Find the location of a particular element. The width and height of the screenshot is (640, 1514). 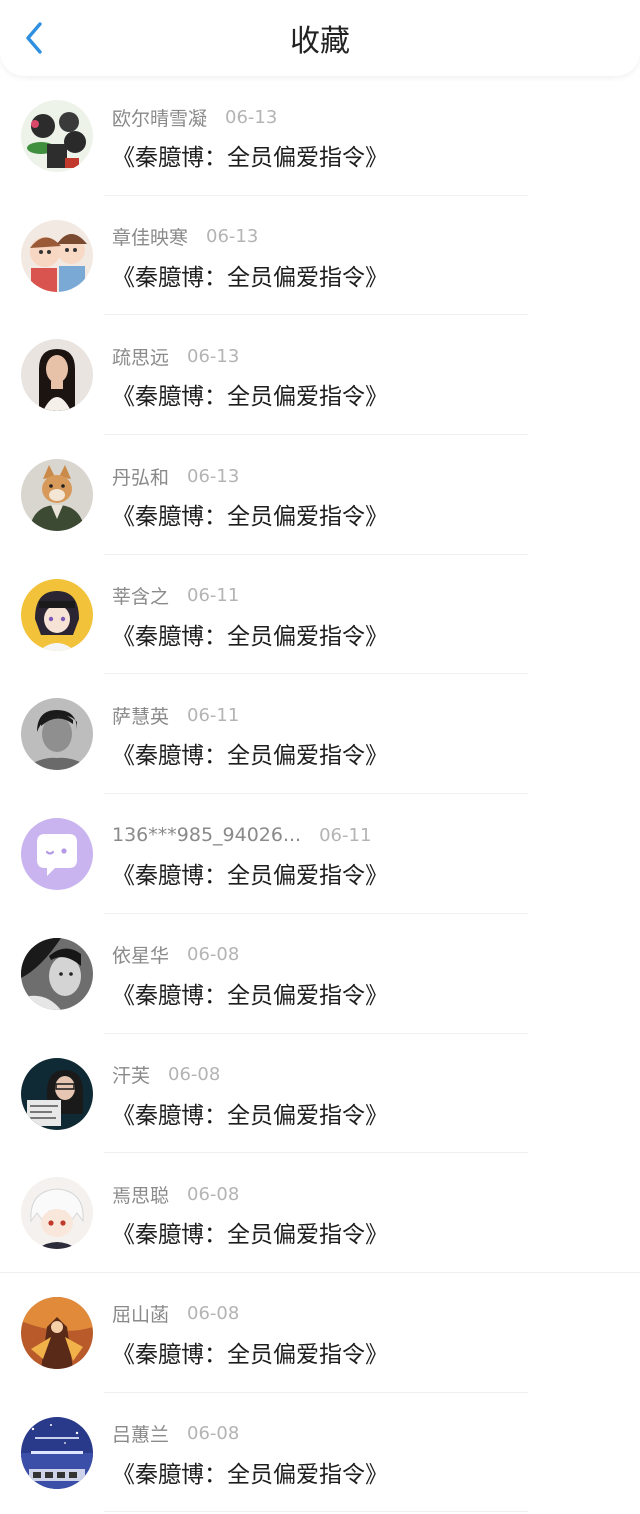

list-item: 欧尔晴雪凝 06-13 《秦臆博：全员偏爱指令》 is located at coordinates (320, 136).